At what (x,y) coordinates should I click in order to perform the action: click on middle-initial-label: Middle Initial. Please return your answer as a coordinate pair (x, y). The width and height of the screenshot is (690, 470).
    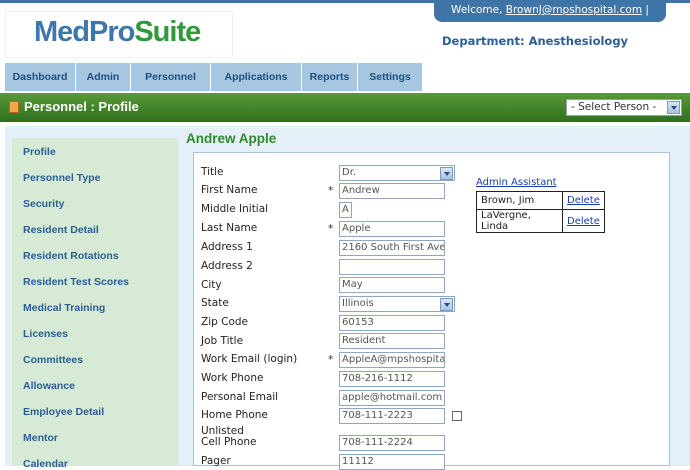
    Looking at the image, I should click on (235, 209).